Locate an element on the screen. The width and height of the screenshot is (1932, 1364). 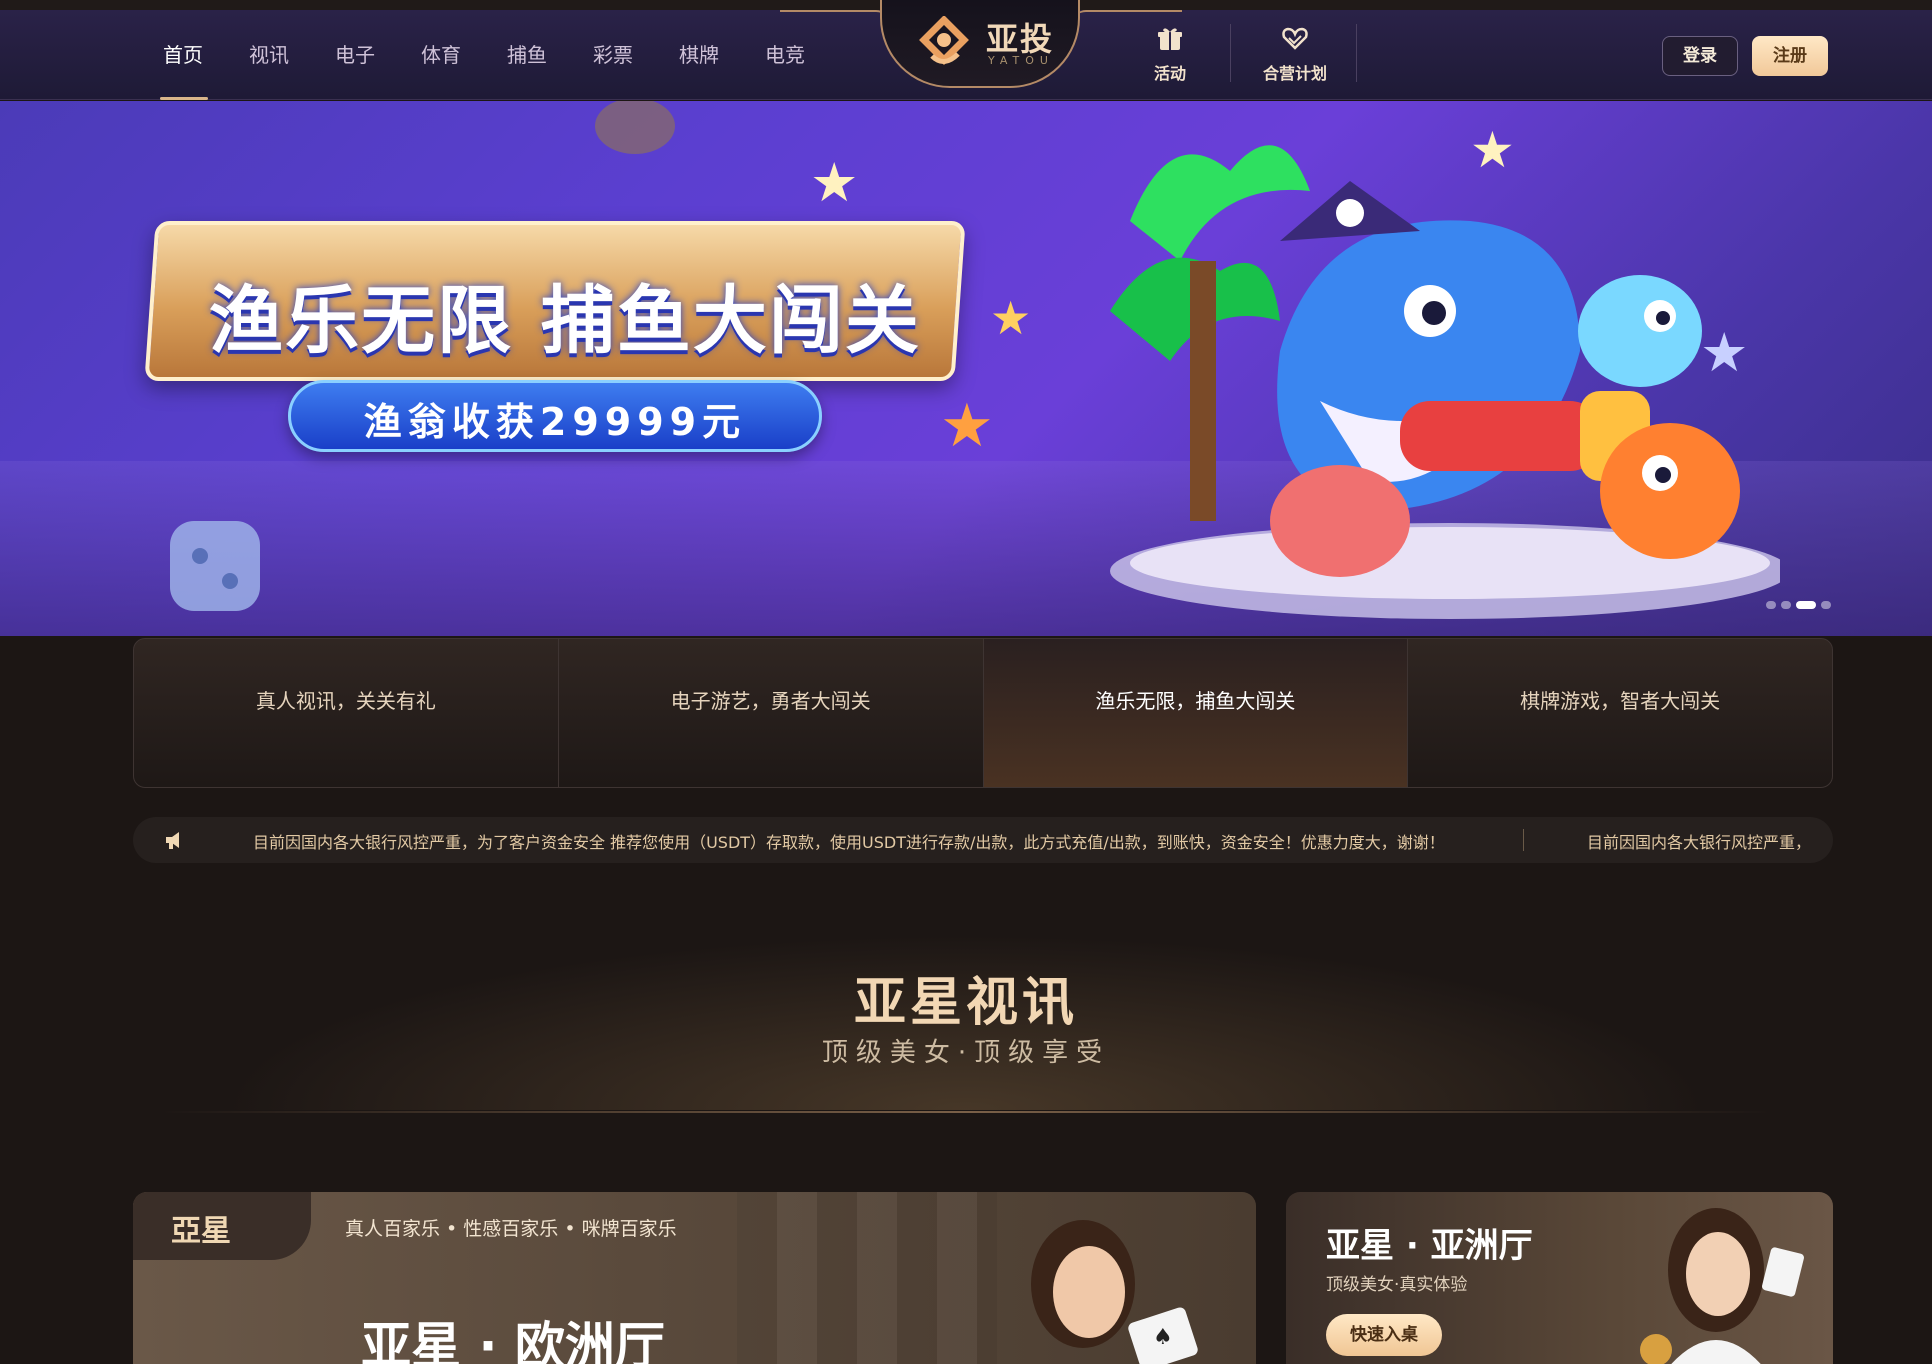
yaxing-logo: 亞星 is located at coordinates (201, 1231).